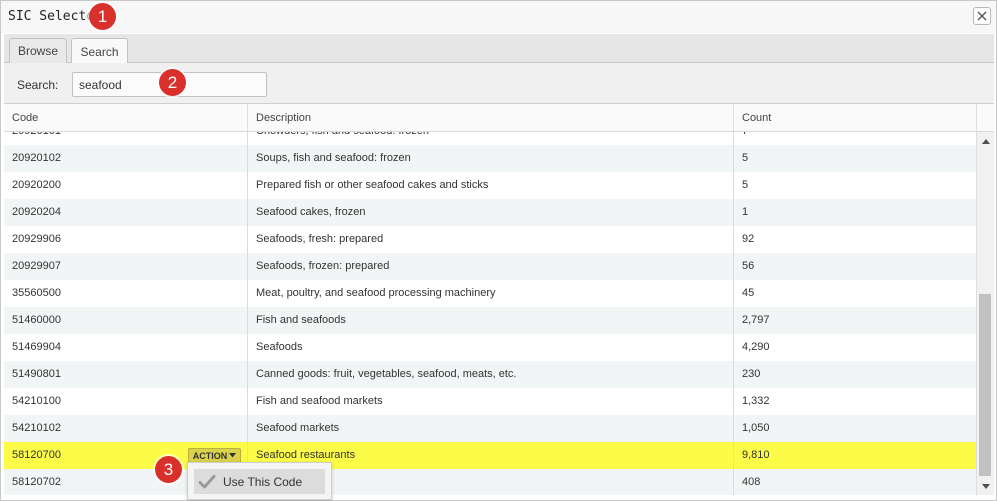  Describe the element at coordinates (38, 50) in the screenshot. I see `tab-browse: Browse` at that location.